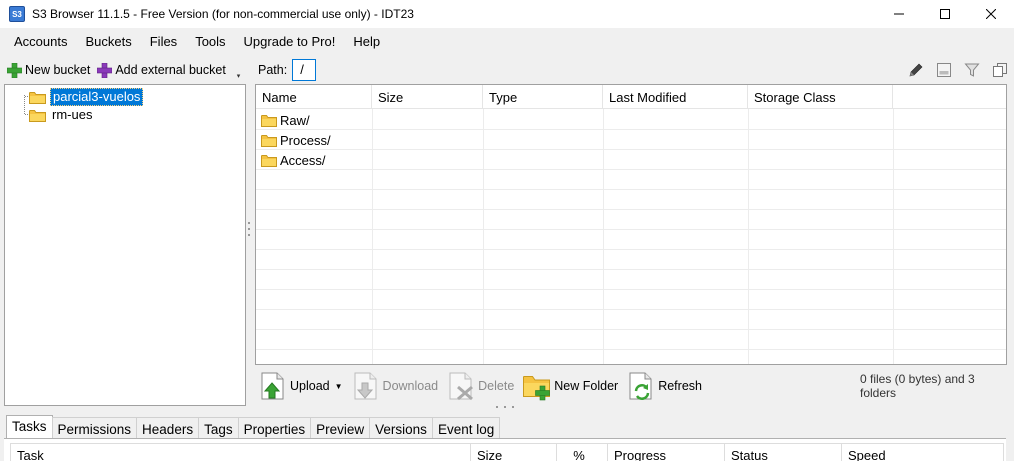 Image resolution: width=1014 pixels, height=461 pixels. What do you see at coordinates (24, 104) in the screenshot?
I see `tree-connector` at bounding box center [24, 104].